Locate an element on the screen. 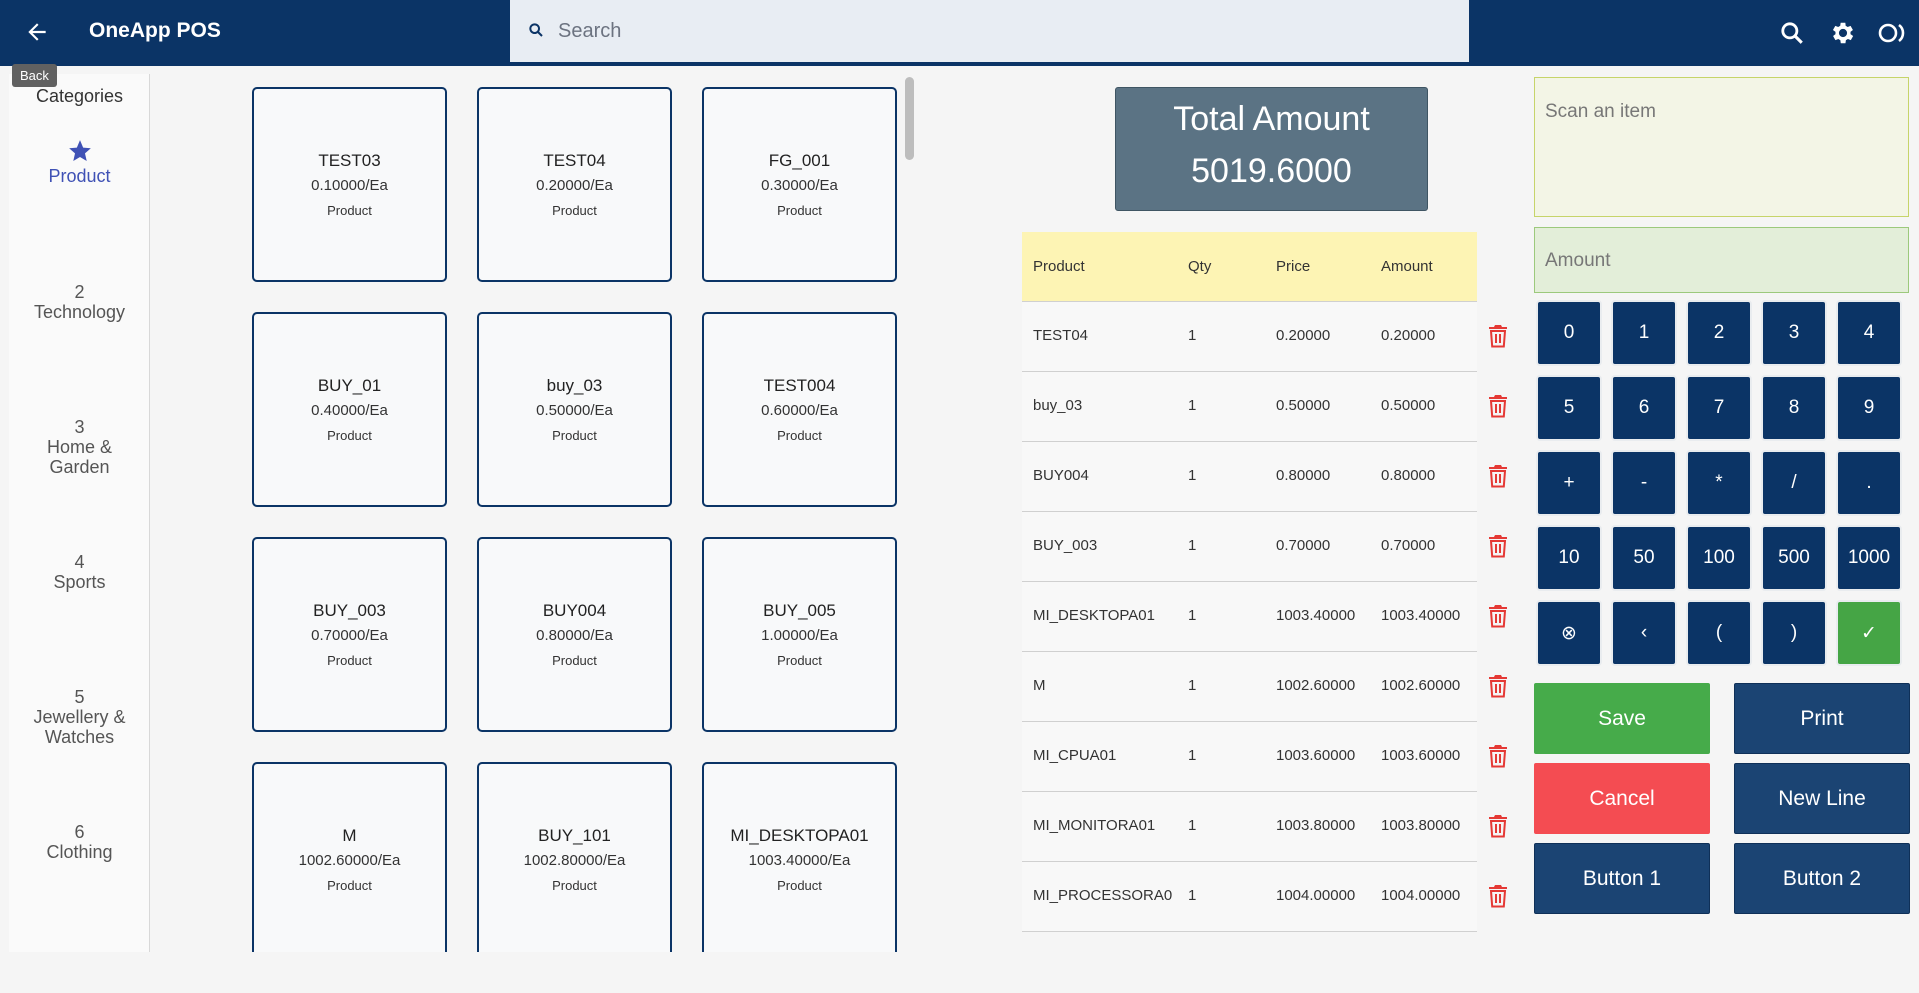  product-tile: BUY_005 1.00000/Ea Product is located at coordinates (799, 634).